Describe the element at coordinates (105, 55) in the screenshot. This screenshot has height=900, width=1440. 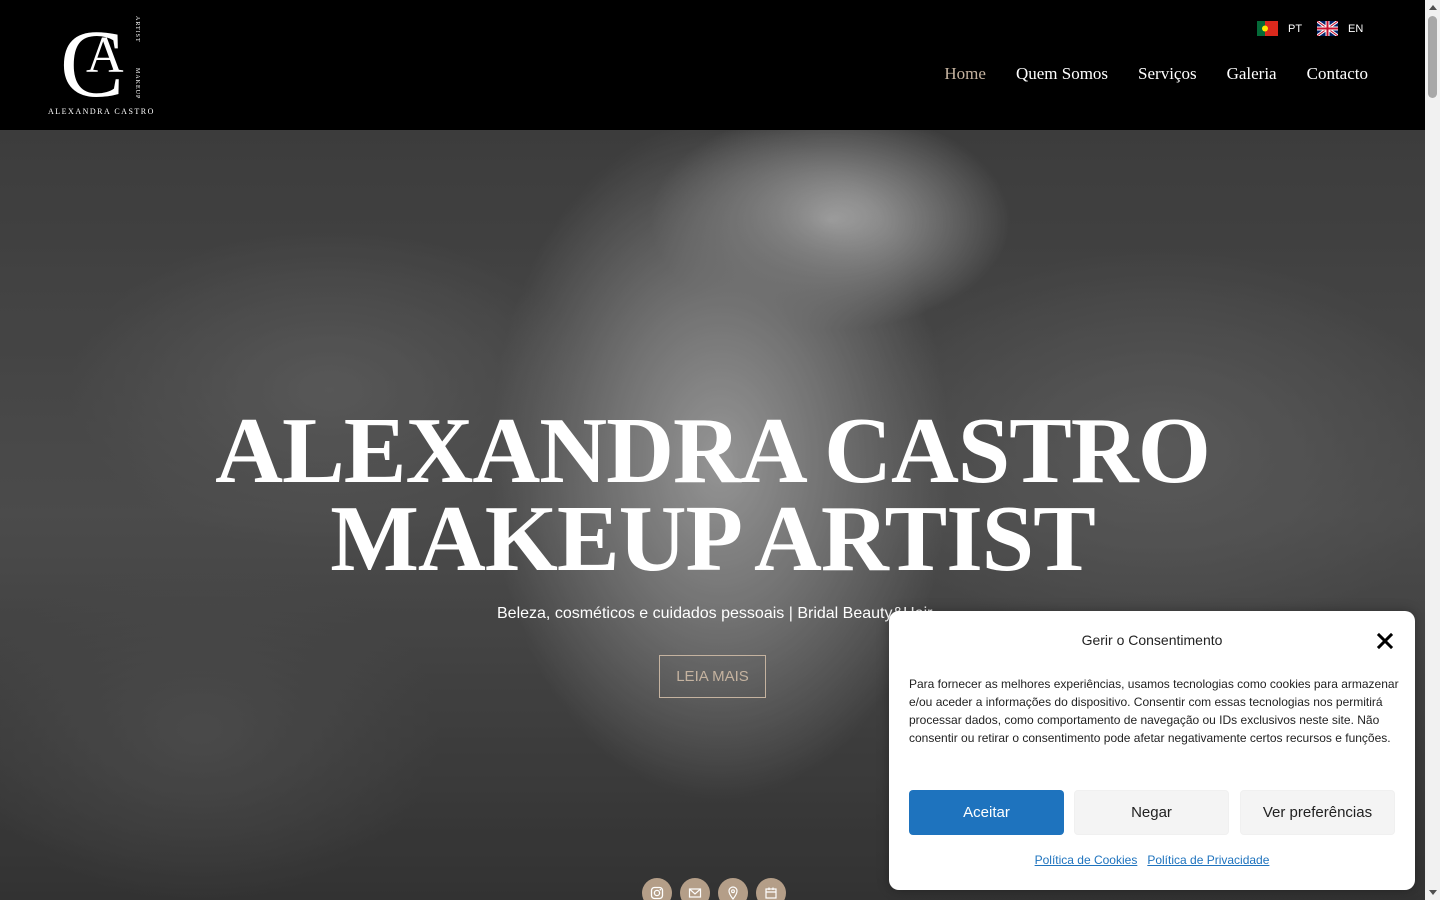
I see `logo-monogram-a: A` at that location.